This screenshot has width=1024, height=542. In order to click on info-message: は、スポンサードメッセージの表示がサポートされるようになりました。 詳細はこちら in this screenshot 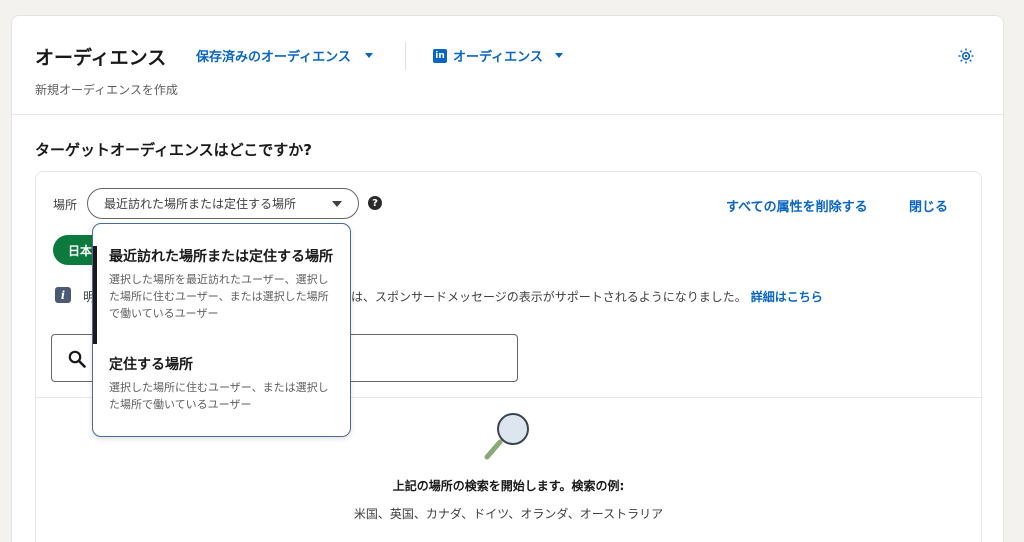, I will do `click(587, 296)`.